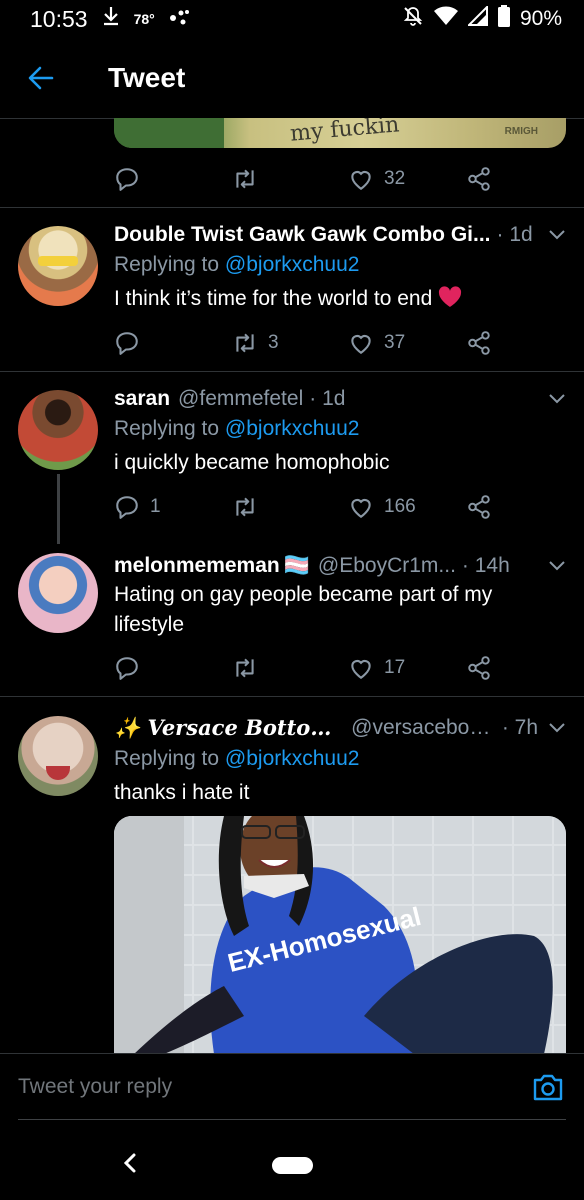 The height and width of the screenshot is (1200, 584). Describe the element at coordinates (137, 507) in the screenshot. I see `reply-button: 1` at that location.